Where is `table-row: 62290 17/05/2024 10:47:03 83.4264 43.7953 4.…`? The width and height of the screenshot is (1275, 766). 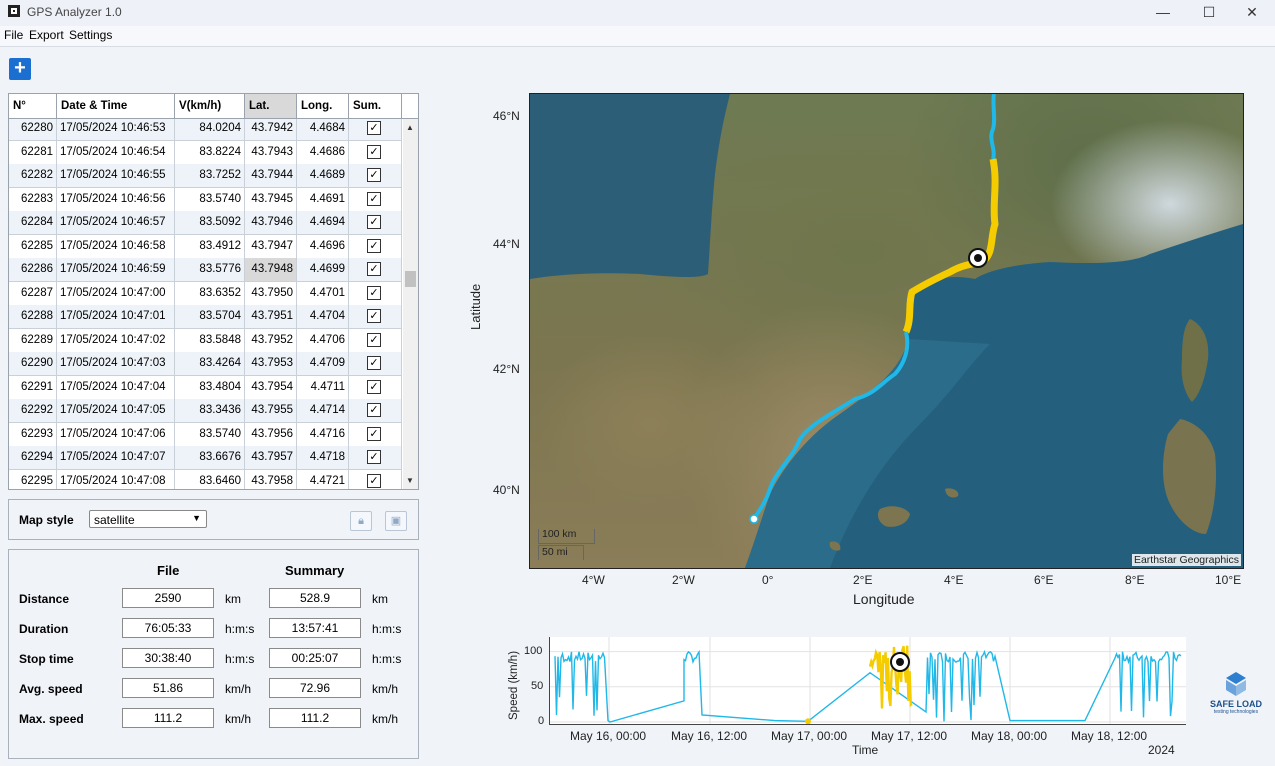 table-row: 62290 17/05/2024 10:47:03 83.4264 43.7953 4.… is located at coordinates (205, 364).